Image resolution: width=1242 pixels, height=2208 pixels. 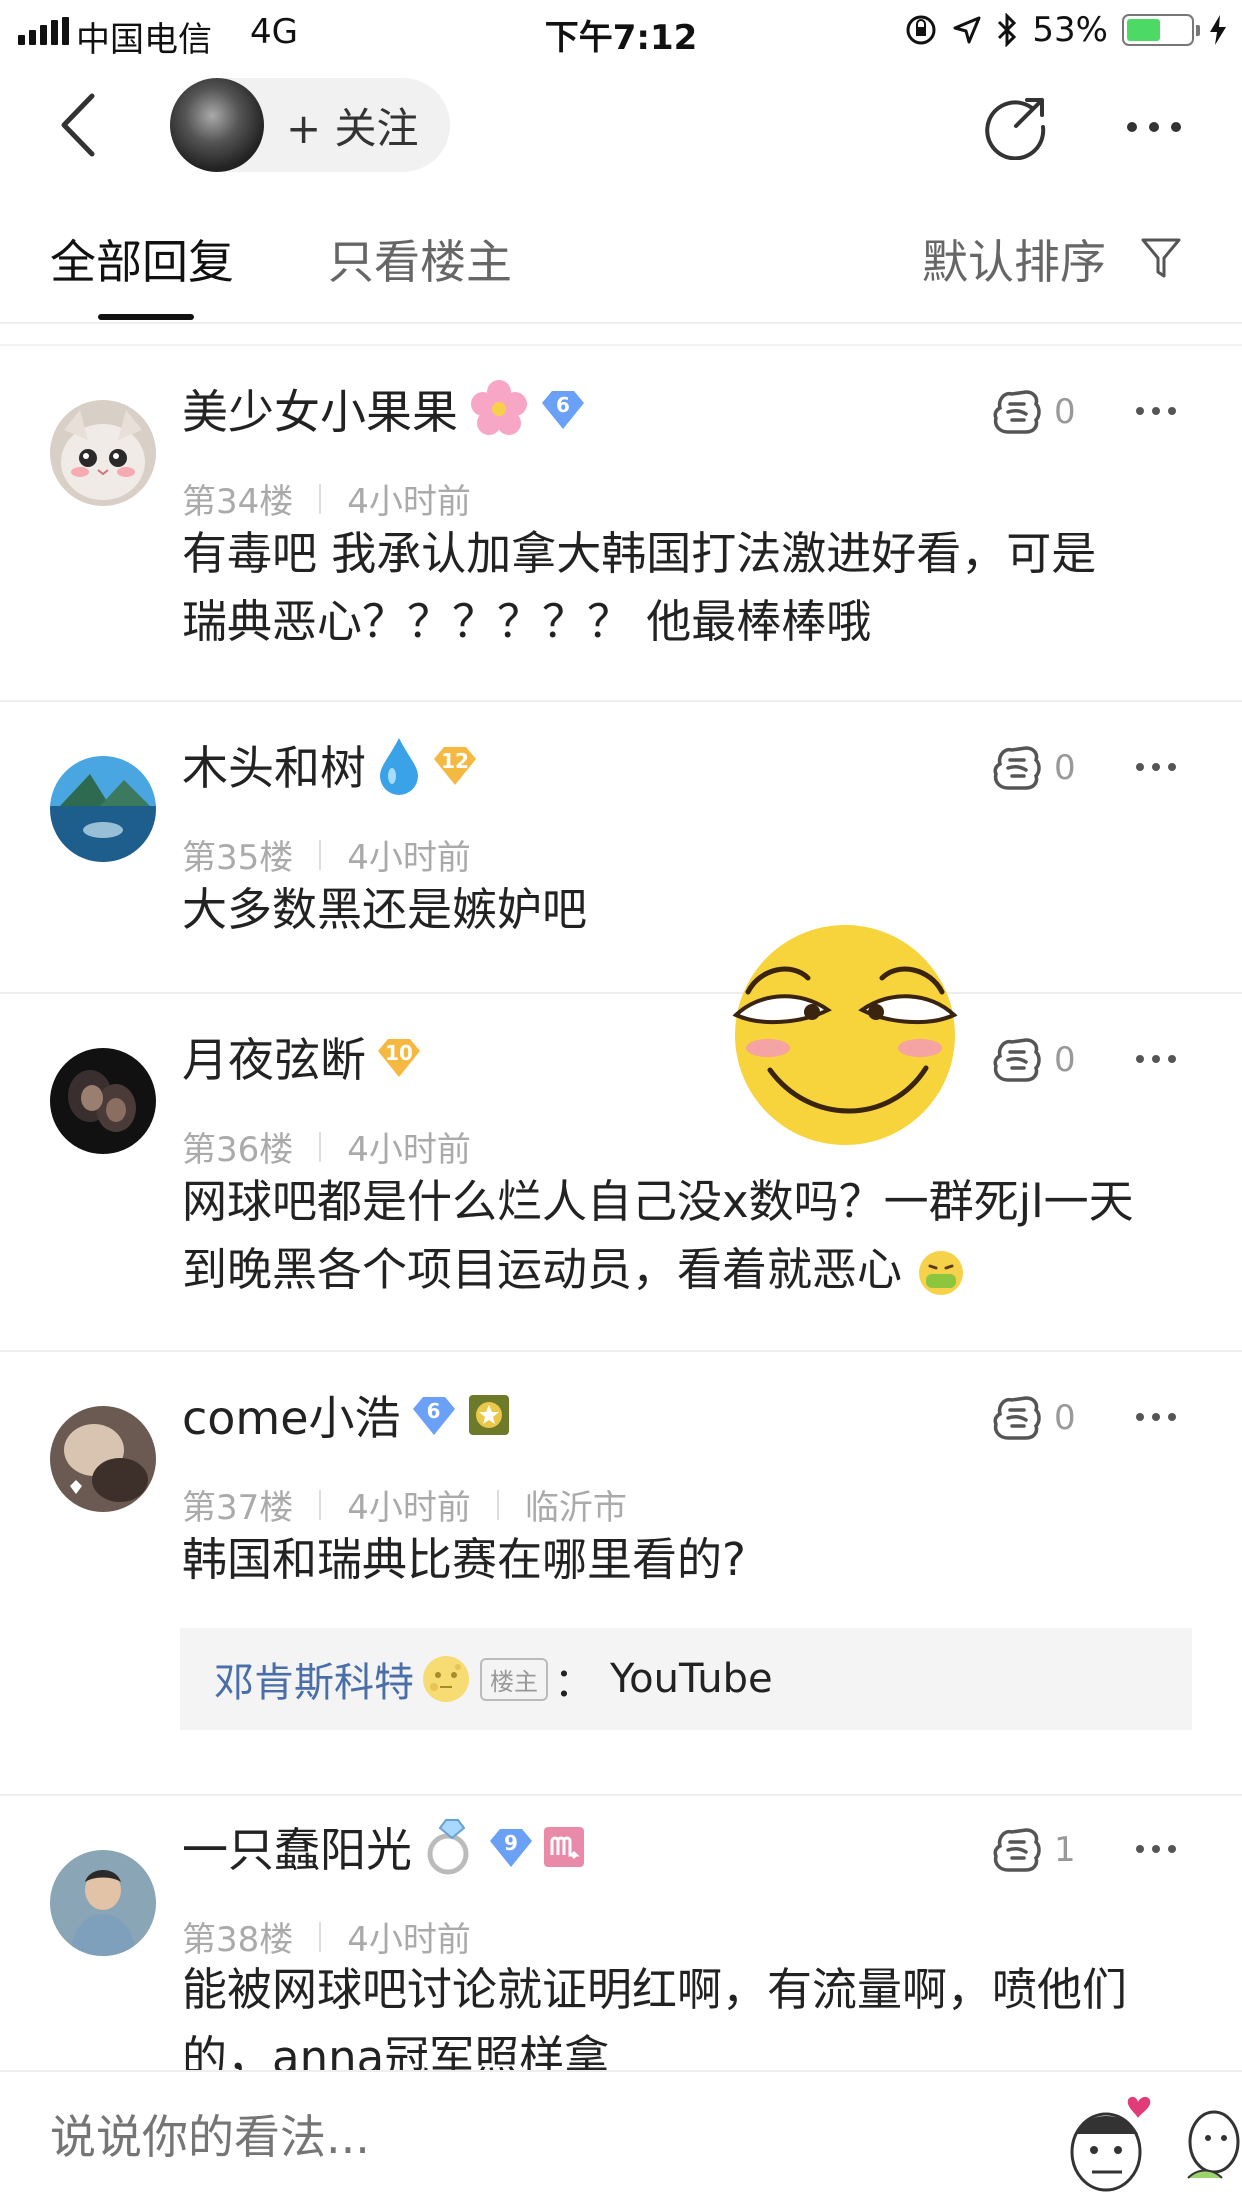 What do you see at coordinates (1070, 30) in the screenshot?
I see `battery-percent: 53%` at bounding box center [1070, 30].